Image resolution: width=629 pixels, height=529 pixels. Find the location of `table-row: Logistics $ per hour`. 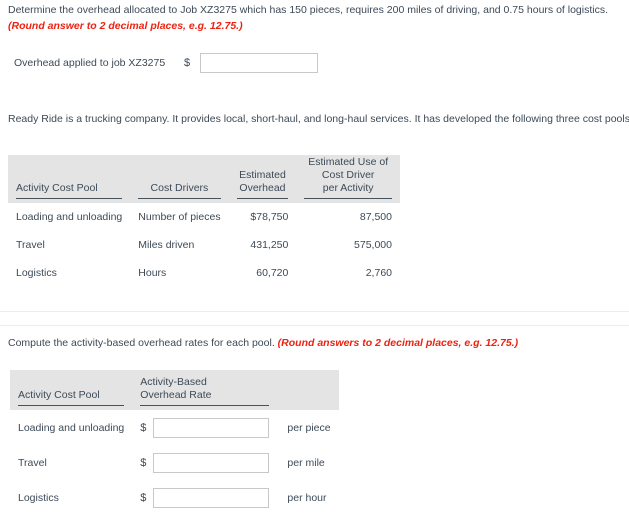

table-row: Logistics $ per hour is located at coordinates (174, 497).